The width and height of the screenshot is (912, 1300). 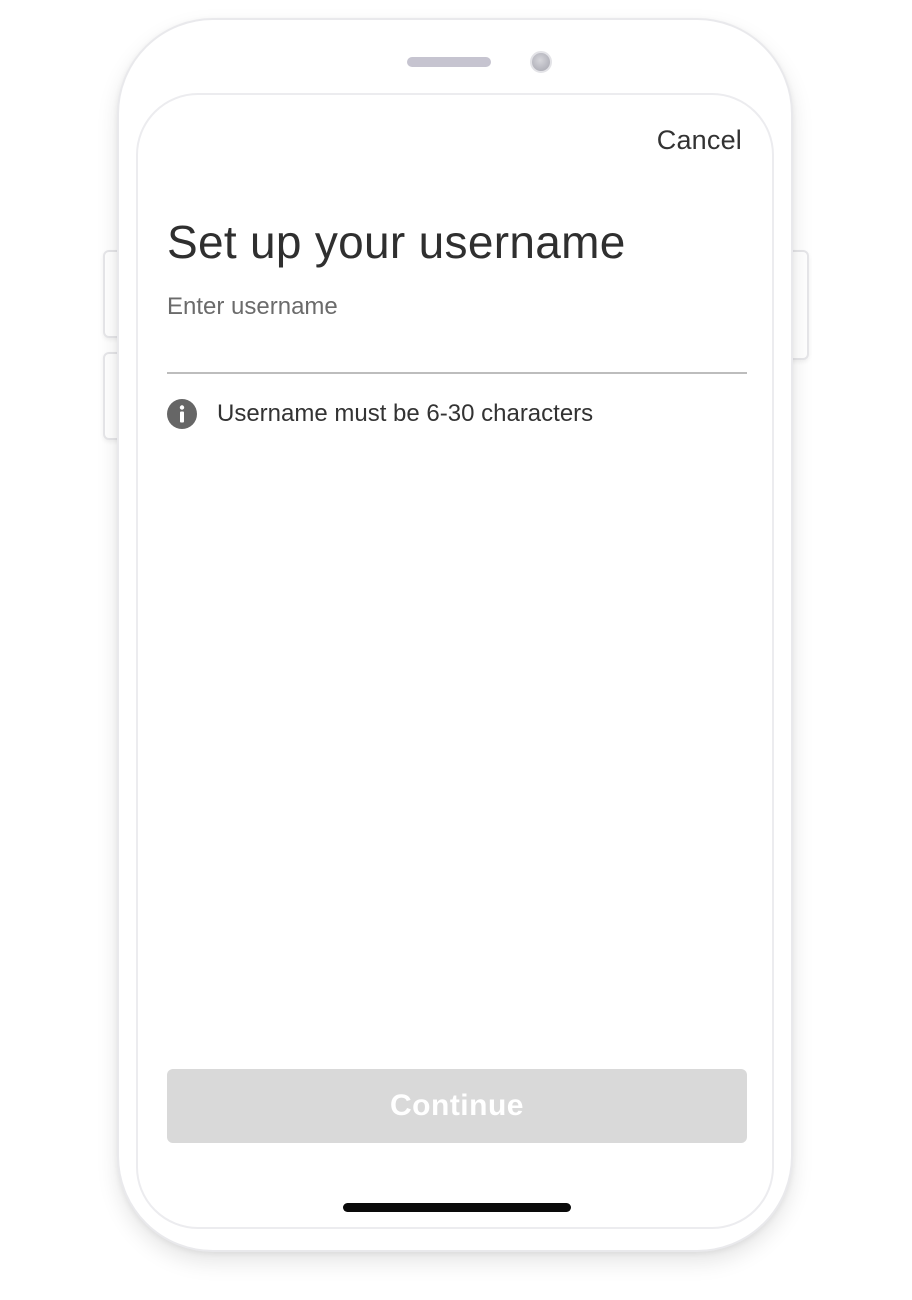 I want to click on username-field-label: Enter username, so click(x=252, y=306).